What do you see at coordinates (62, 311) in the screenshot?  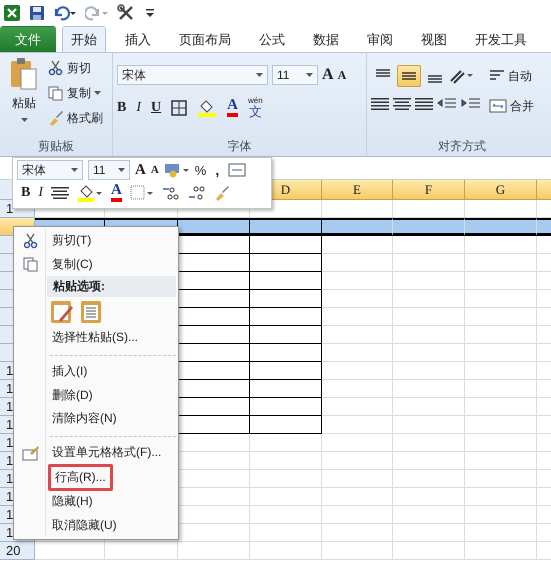 I see `paste-formatting-icon` at bounding box center [62, 311].